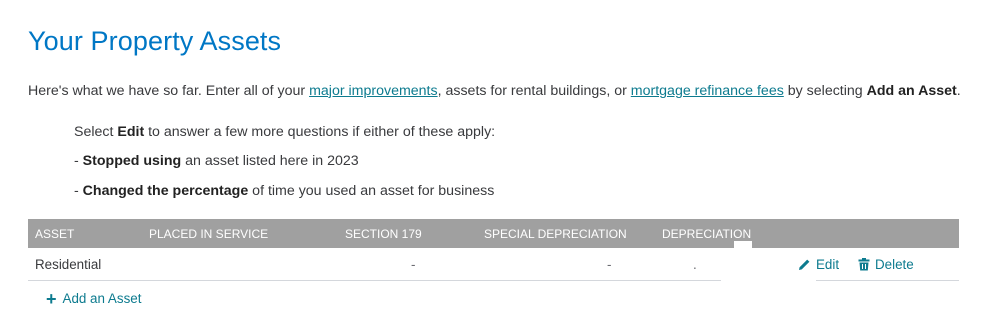 The width and height of the screenshot is (998, 330). What do you see at coordinates (413, 264) in the screenshot?
I see `section-179-cell: -` at bounding box center [413, 264].